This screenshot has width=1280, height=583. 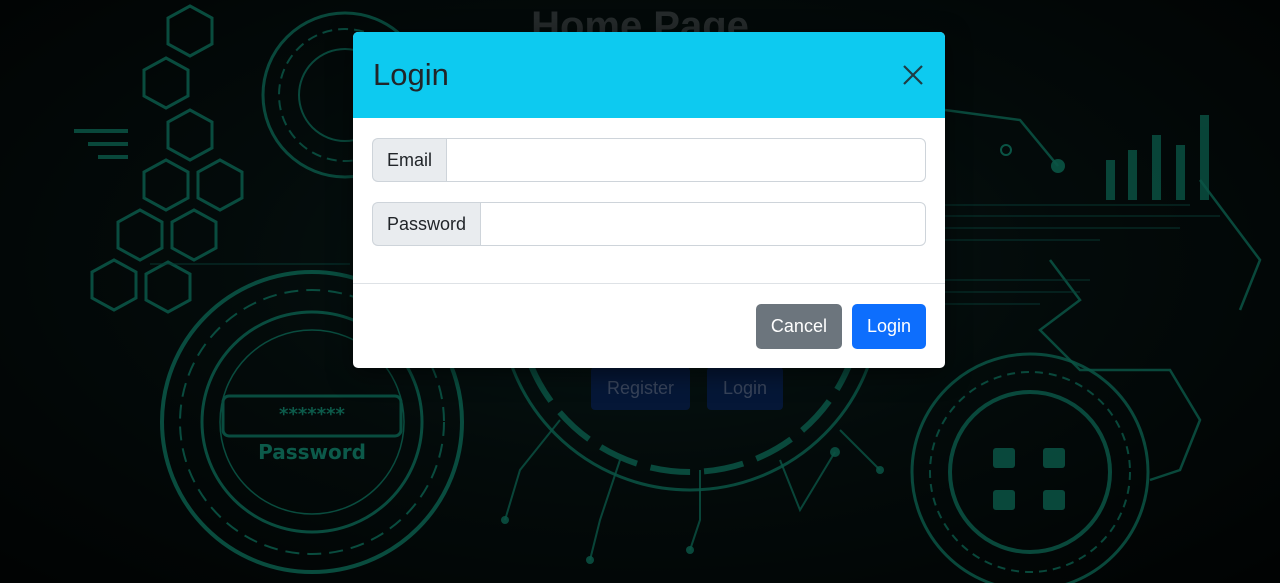 What do you see at coordinates (686, 160) in the screenshot?
I see `email-field` at bounding box center [686, 160].